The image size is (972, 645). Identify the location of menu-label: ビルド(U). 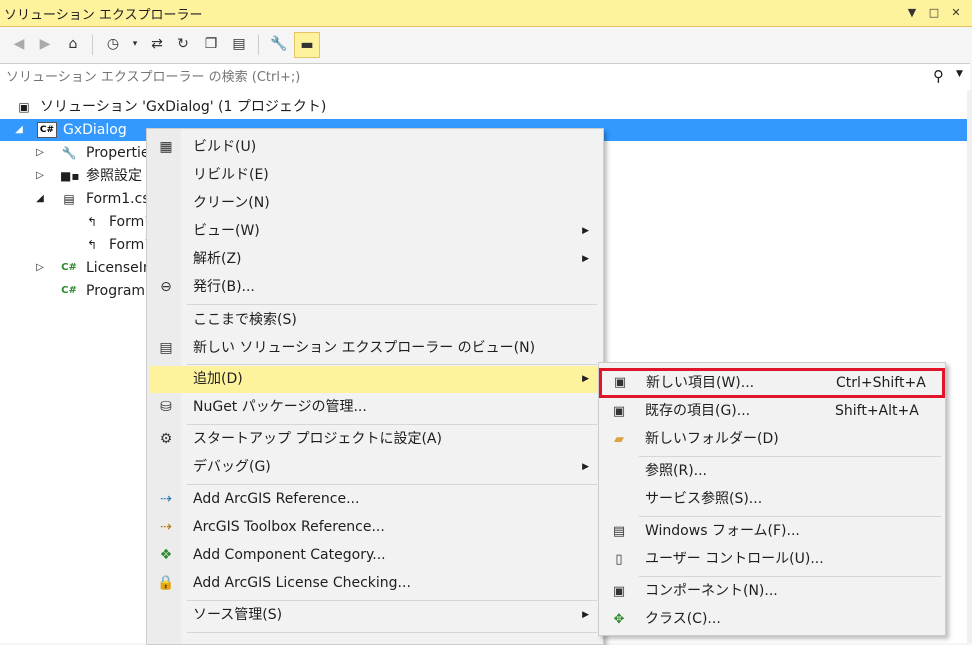
(225, 147).